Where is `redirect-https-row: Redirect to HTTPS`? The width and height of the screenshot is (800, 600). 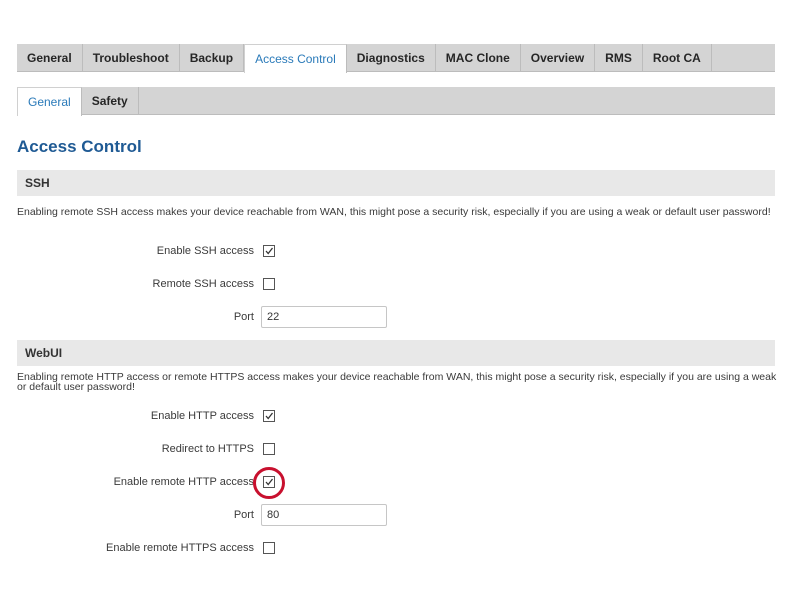
redirect-https-row: Redirect to HTTPS is located at coordinates (397, 449).